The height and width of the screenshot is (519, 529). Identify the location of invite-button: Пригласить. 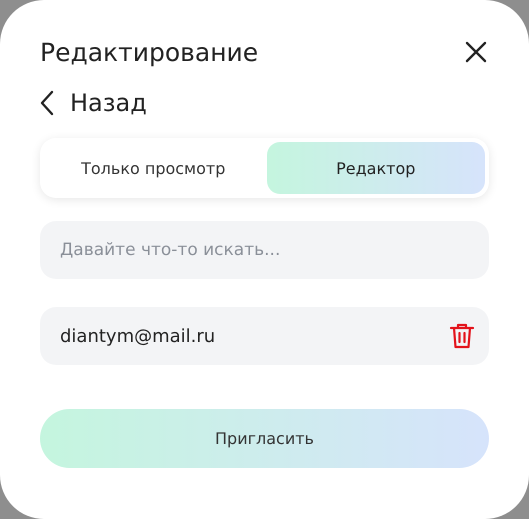
(264, 438).